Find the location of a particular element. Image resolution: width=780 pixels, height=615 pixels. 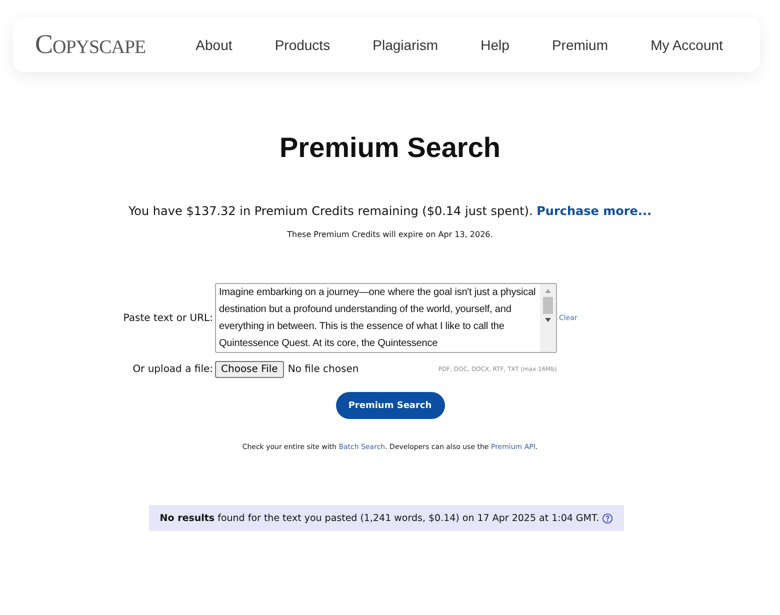

help-icon is located at coordinates (608, 518).